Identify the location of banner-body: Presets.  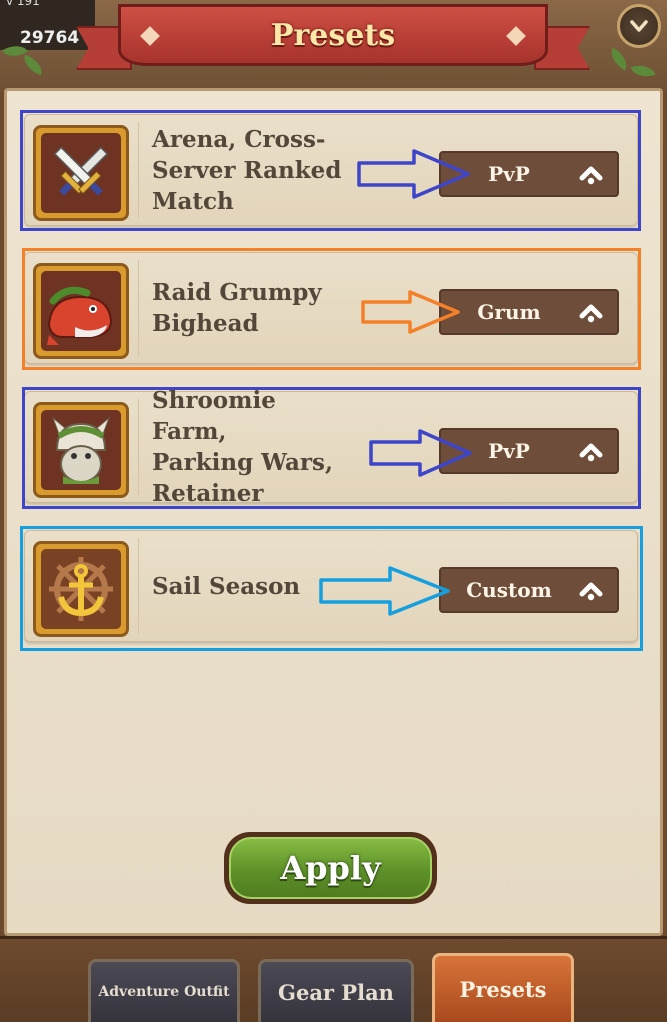
(333, 35).